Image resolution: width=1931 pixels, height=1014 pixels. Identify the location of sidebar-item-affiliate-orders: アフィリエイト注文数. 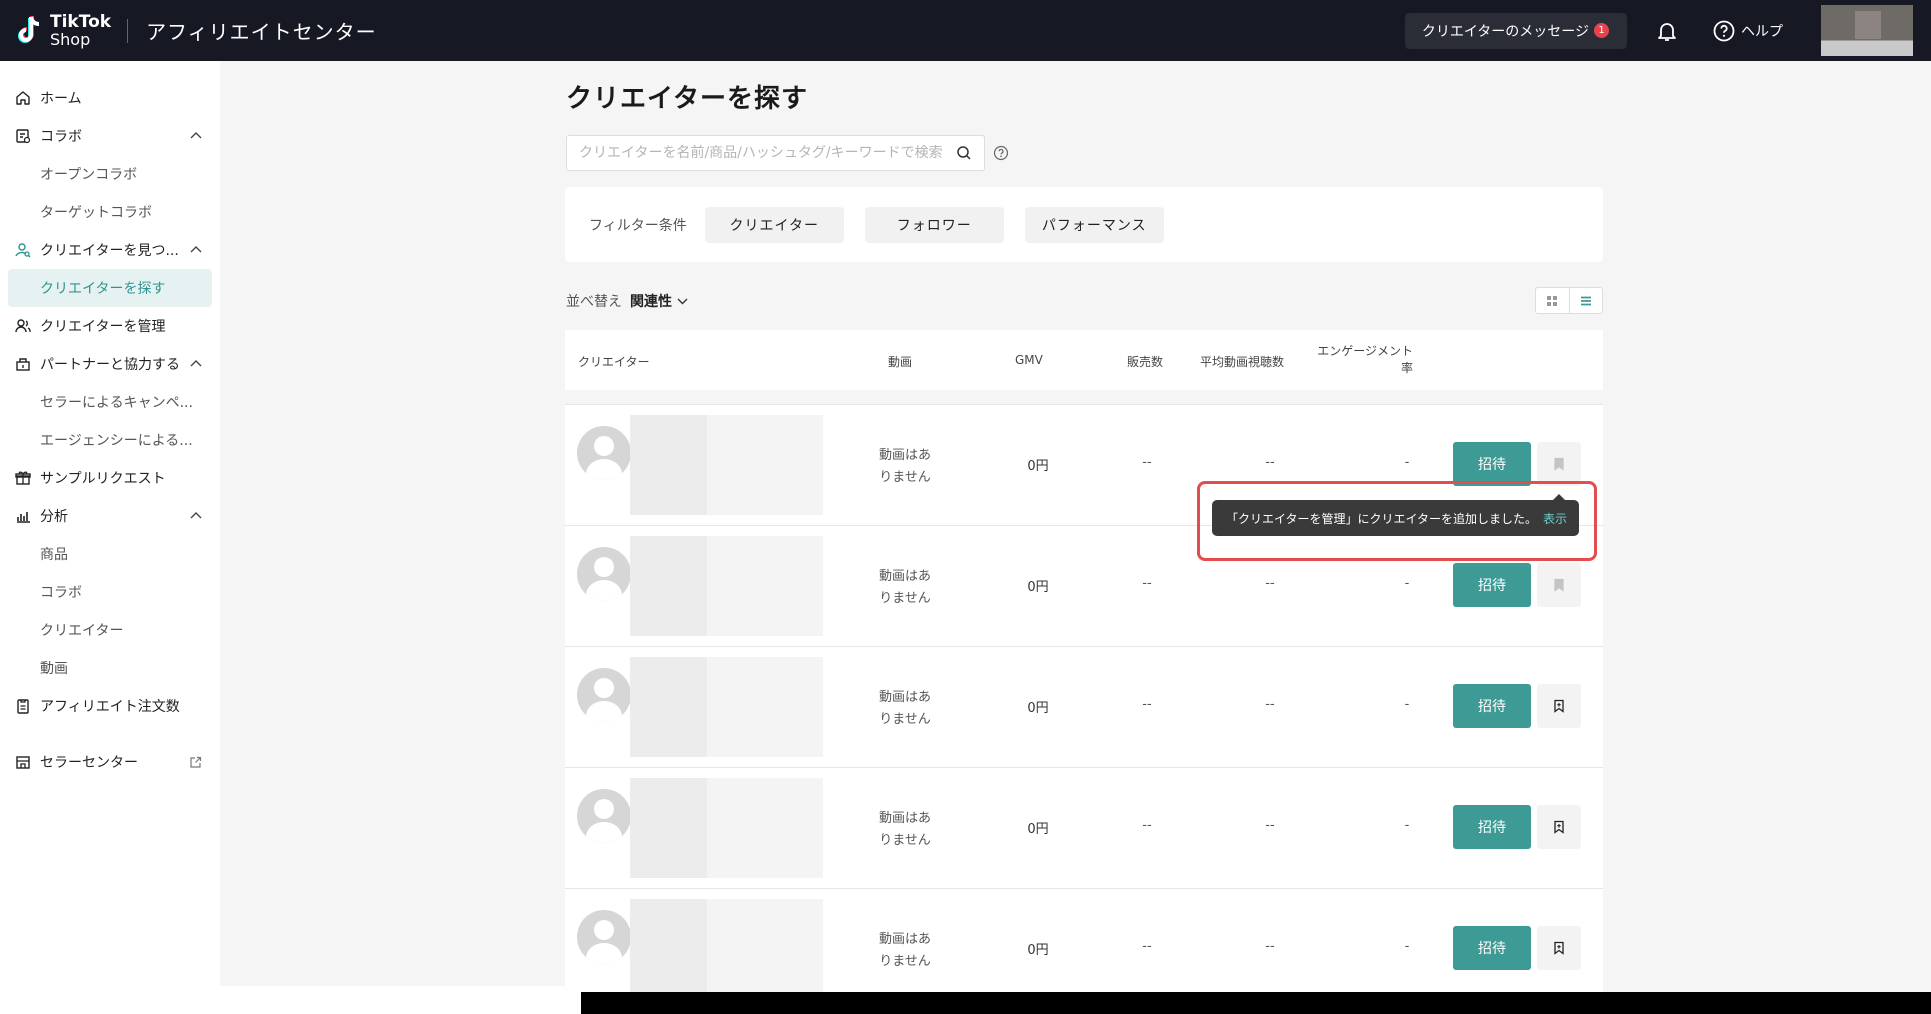
(110, 706).